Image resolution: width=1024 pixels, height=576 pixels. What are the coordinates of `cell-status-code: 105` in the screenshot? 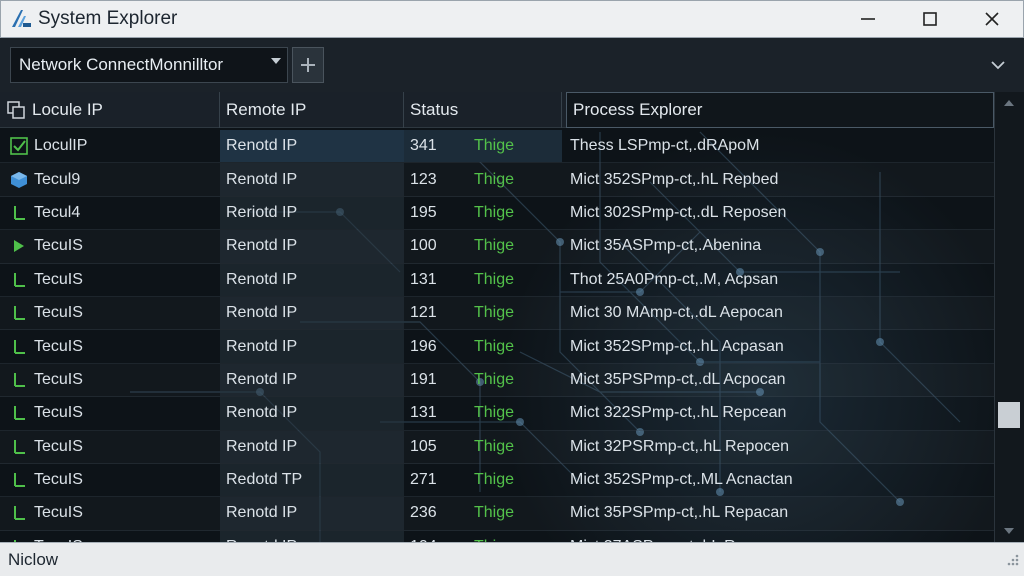 It's located at (423, 446).